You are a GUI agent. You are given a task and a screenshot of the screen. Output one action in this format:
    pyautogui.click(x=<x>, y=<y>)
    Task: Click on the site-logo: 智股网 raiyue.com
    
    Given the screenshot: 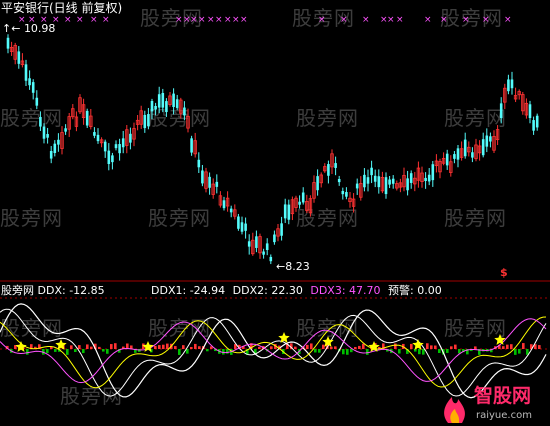 What is the action you would take?
    pyautogui.click(x=494, y=404)
    